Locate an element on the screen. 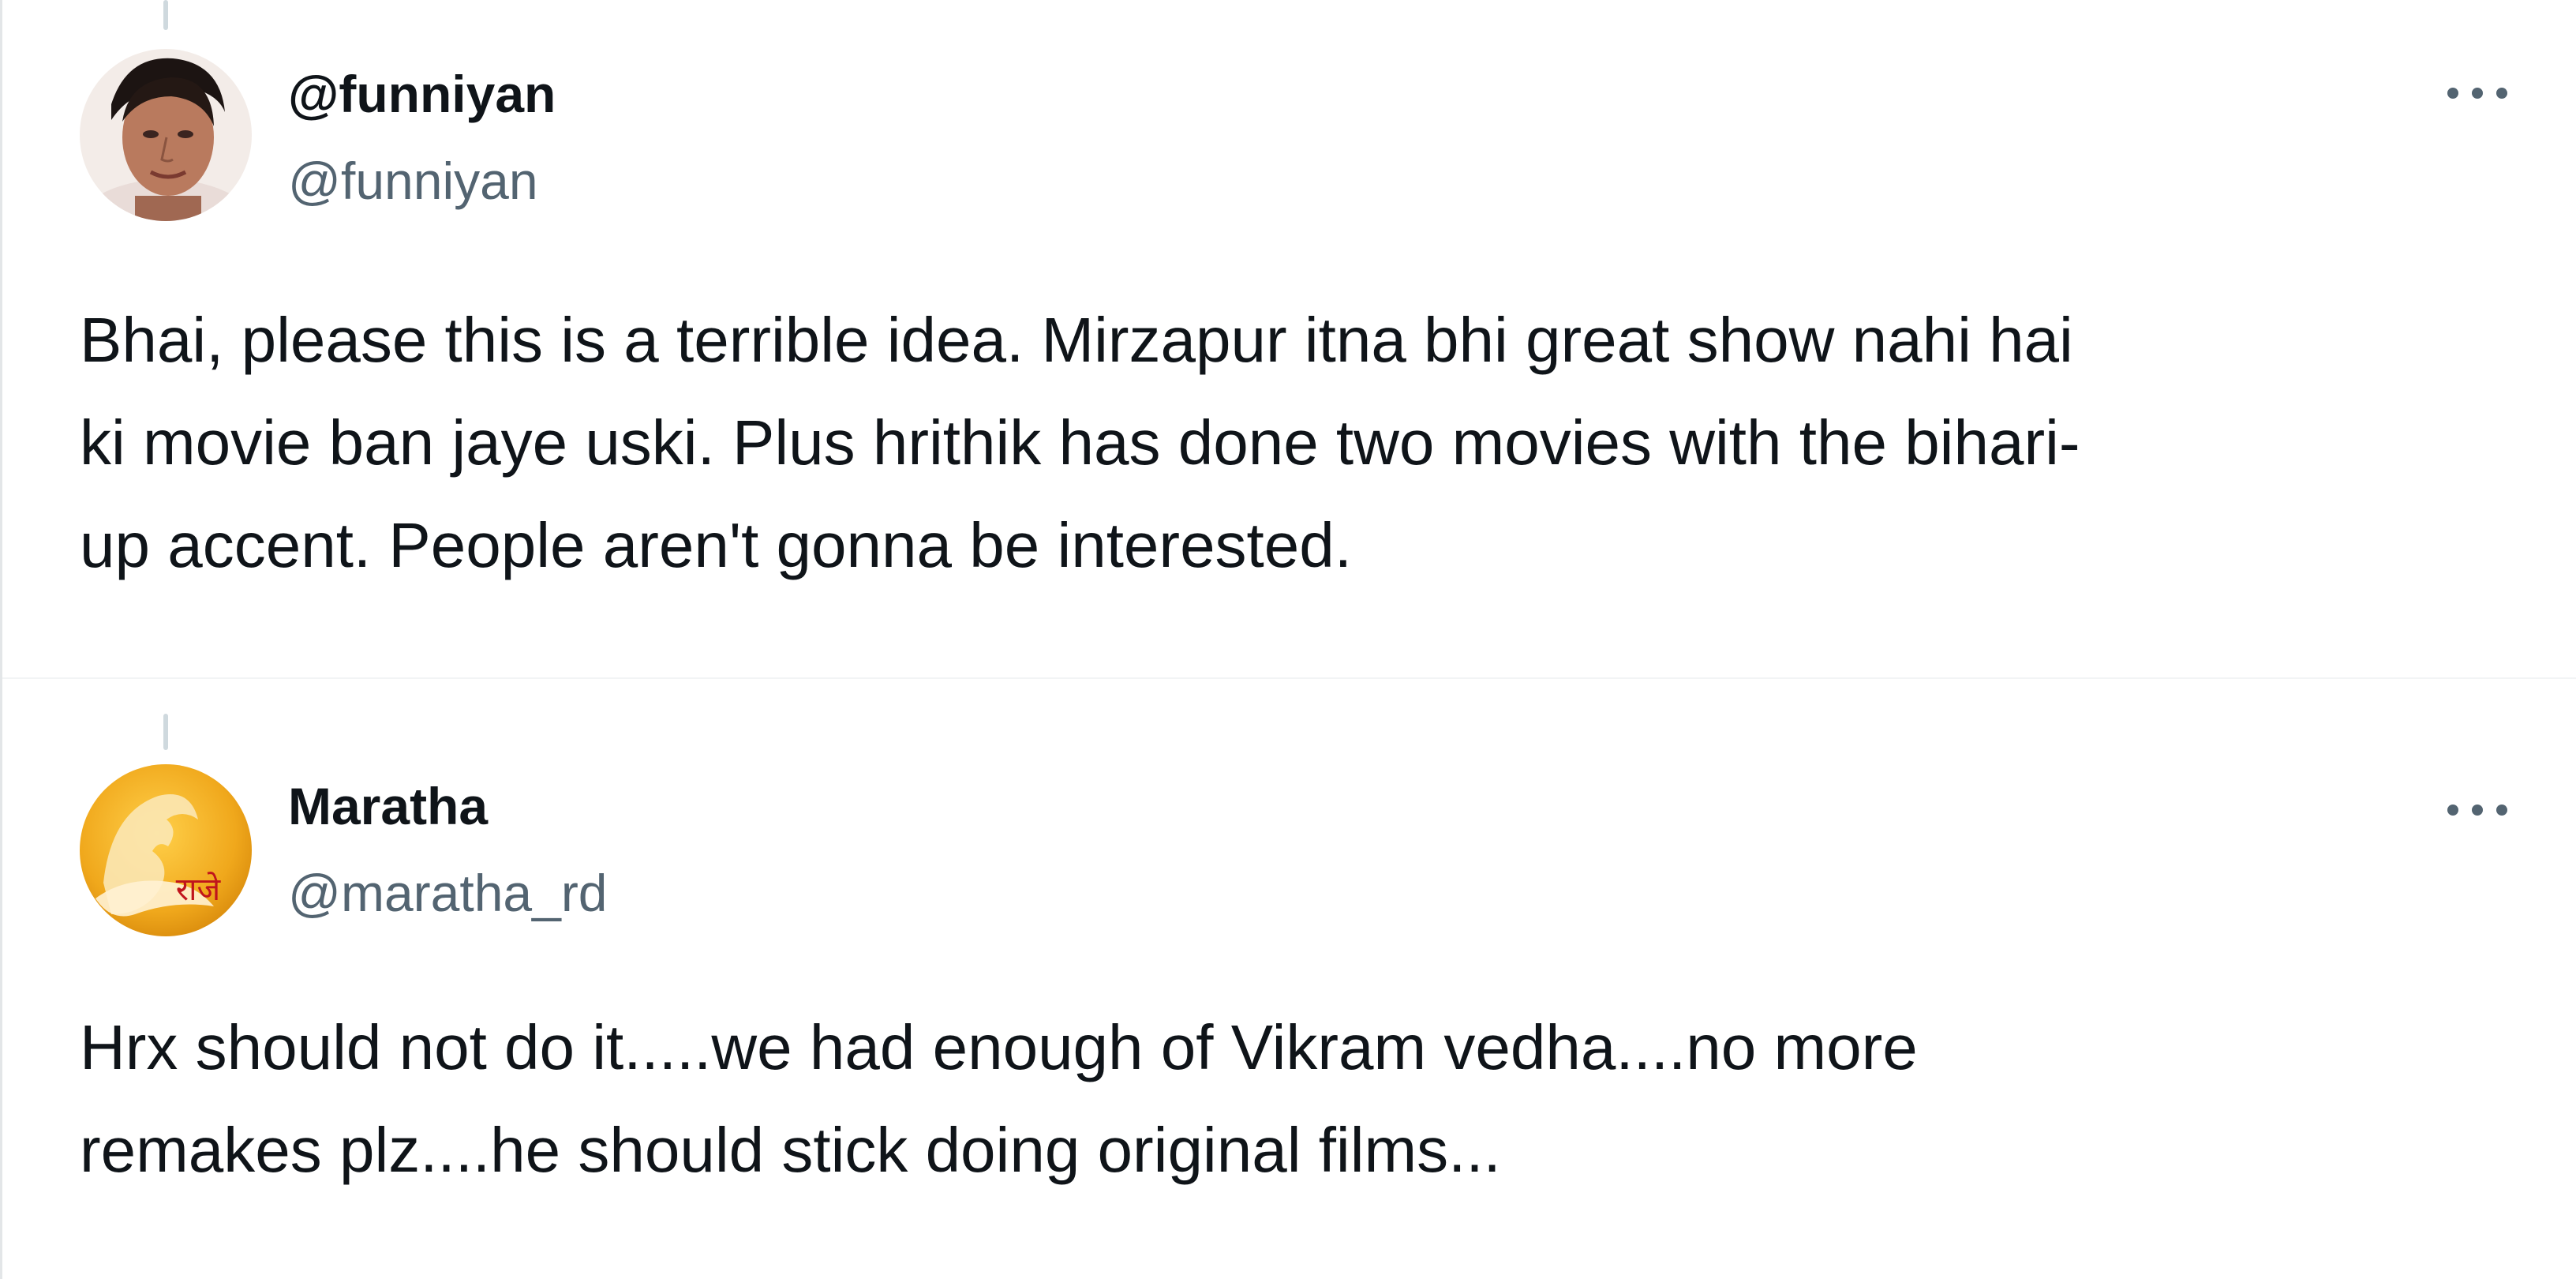 The image size is (2576, 1279). avatar-logo-text: राजे is located at coordinates (199, 890).